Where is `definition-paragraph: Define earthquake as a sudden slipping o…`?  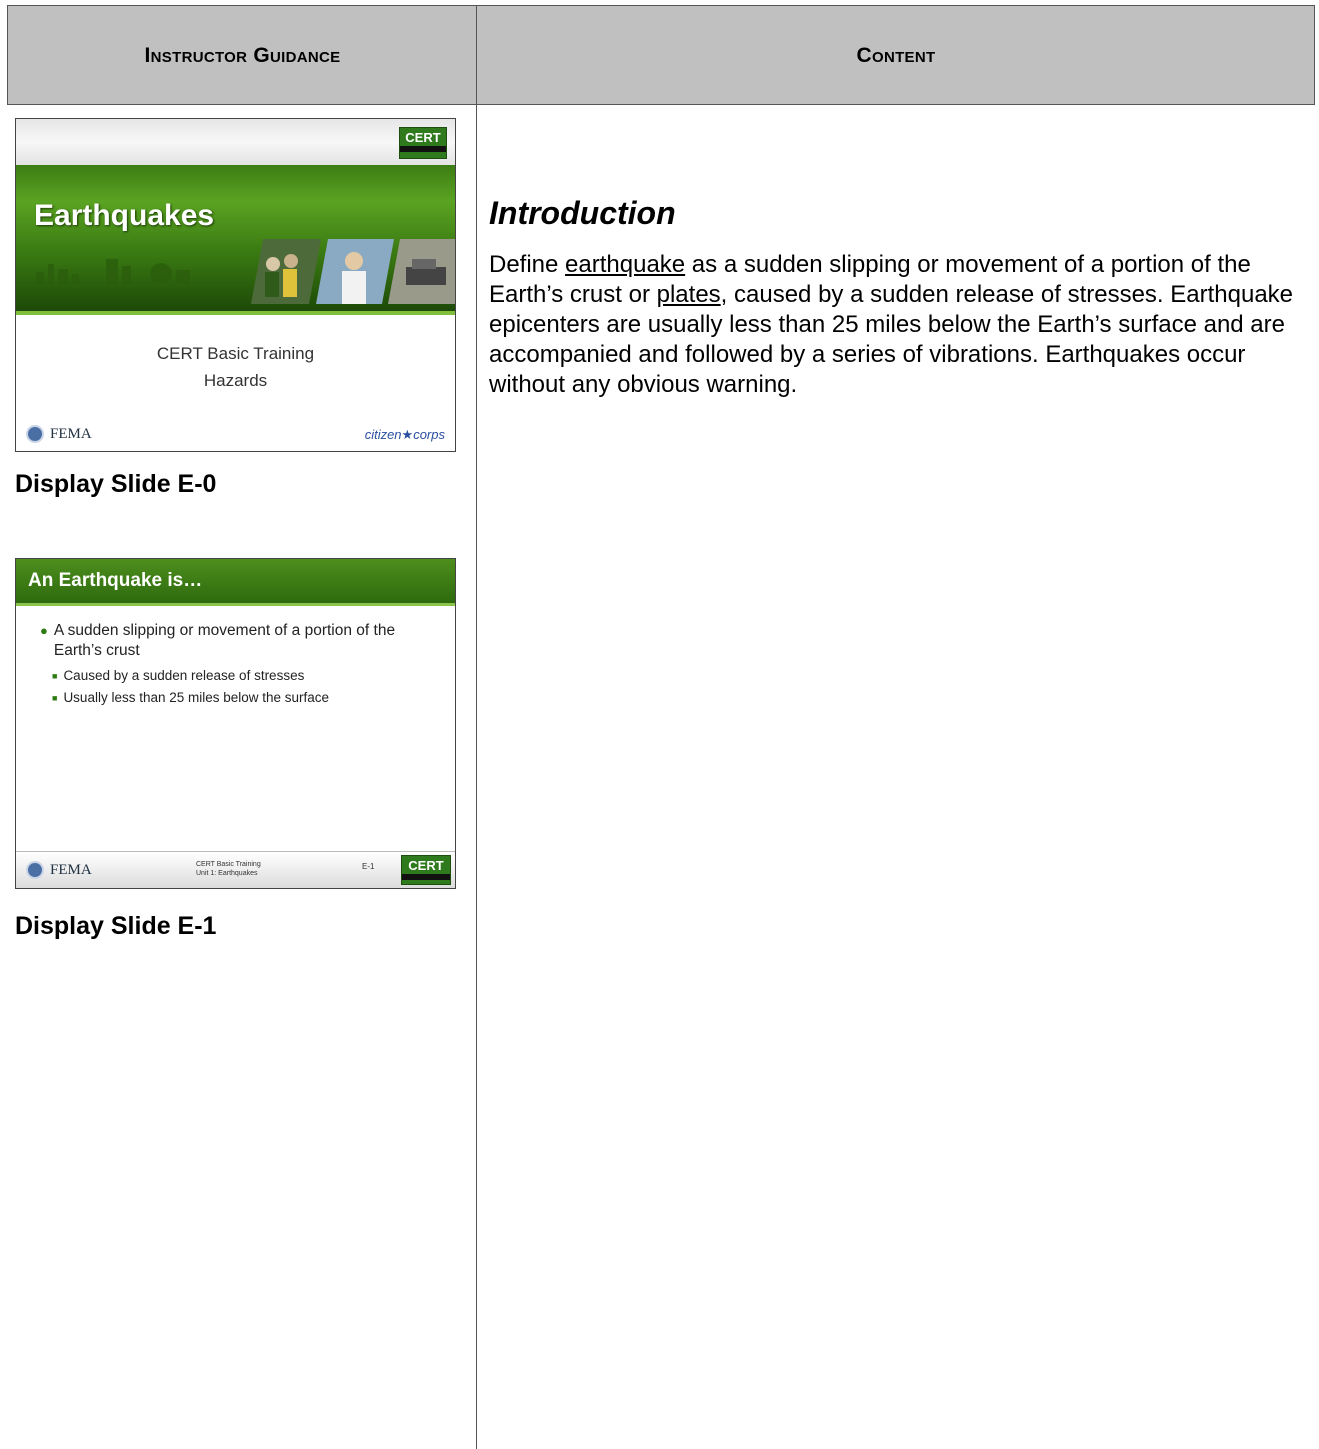 definition-paragraph: Define earthquake as a sudden slipping o… is located at coordinates (891, 324).